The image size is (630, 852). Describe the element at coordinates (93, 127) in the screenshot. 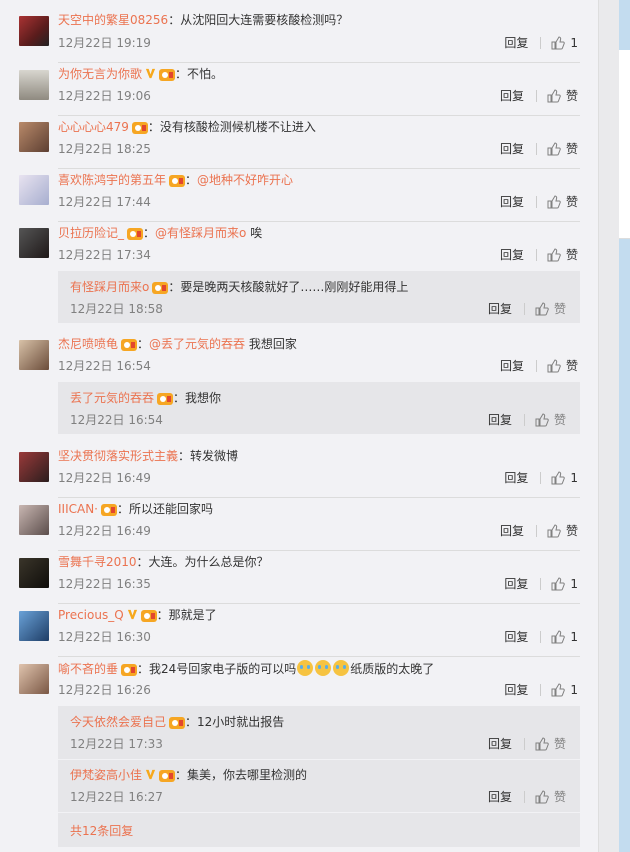

I see `comment-username: 心心心心479` at that location.